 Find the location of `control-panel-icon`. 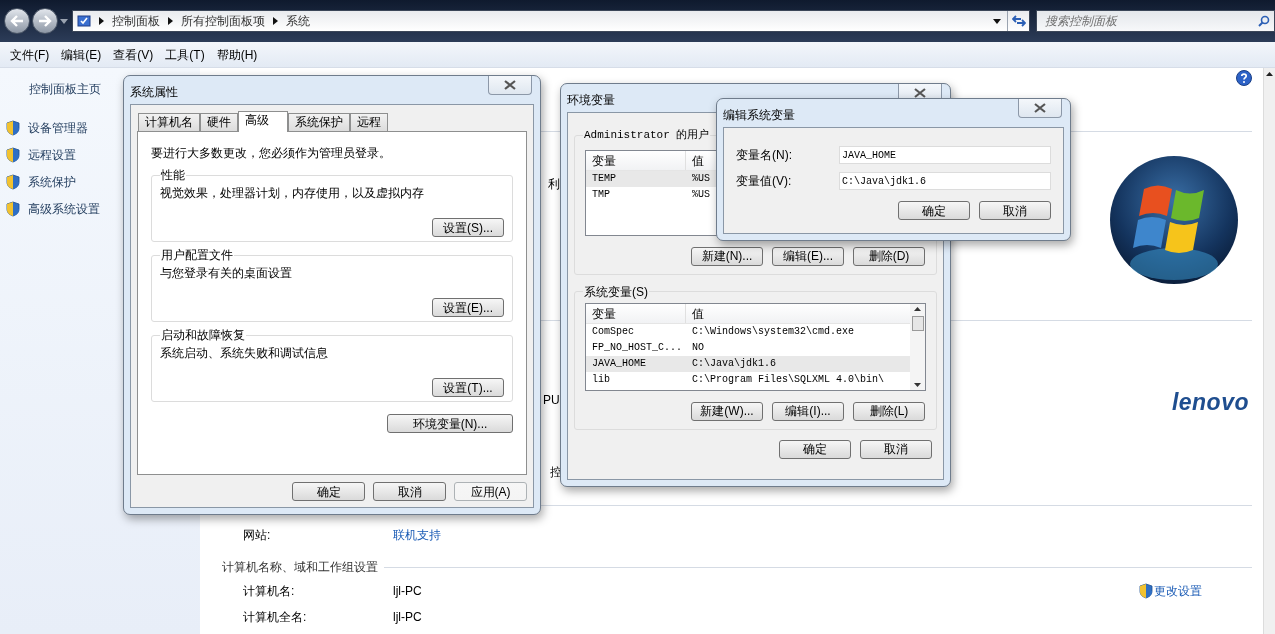

control-panel-icon is located at coordinates (84, 21).